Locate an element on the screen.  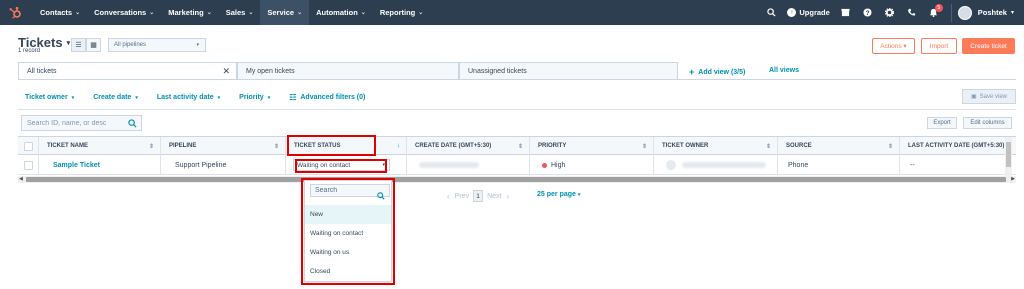
scroll-right-icon: ▶ is located at coordinates (1013, 179).